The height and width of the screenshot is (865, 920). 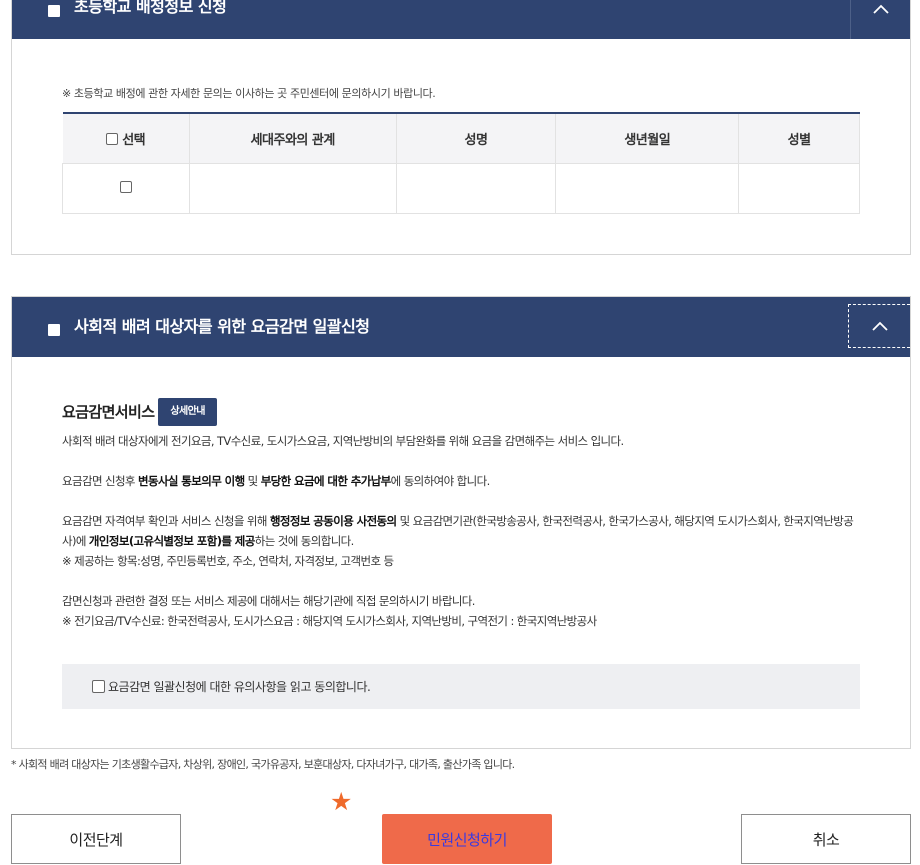 I want to click on section-title: 사회적 배려 대상자를 위한 요금감면 일괄신청, so click(x=222, y=326).